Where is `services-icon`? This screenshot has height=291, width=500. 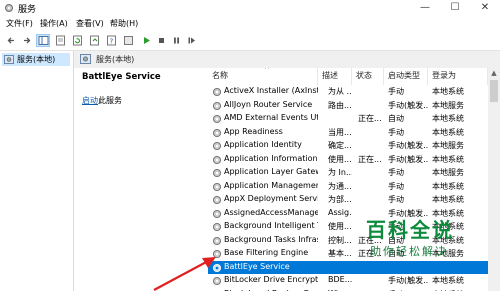 services-icon is located at coordinates (9, 59).